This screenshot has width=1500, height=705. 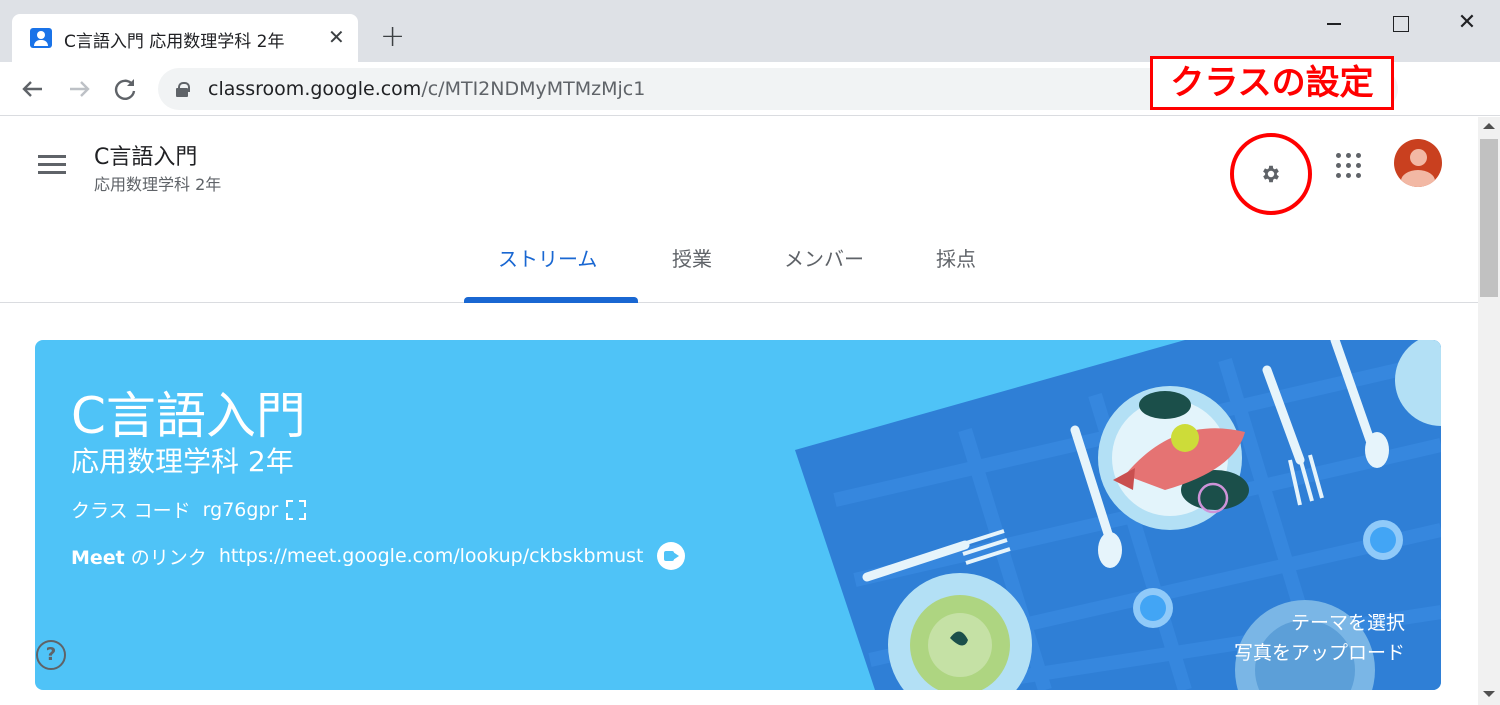 I want to click on new-tab-plus-icon: +, so click(x=392, y=37).